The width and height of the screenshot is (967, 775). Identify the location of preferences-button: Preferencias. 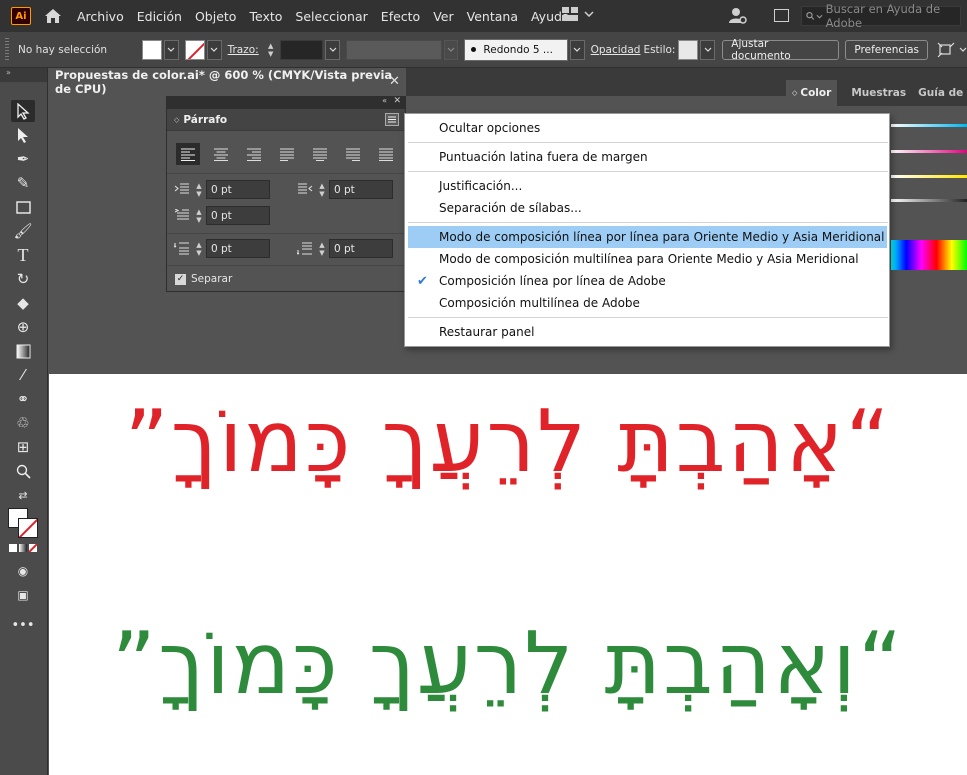
(887, 49).